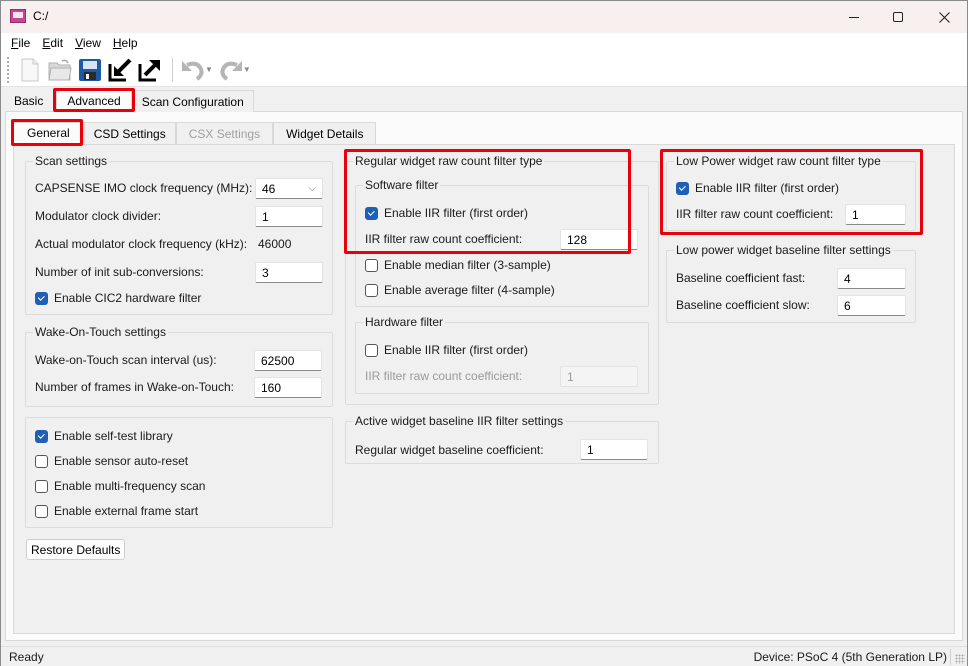 This screenshot has width=968, height=666. I want to click on close-icon, so click(944, 17).